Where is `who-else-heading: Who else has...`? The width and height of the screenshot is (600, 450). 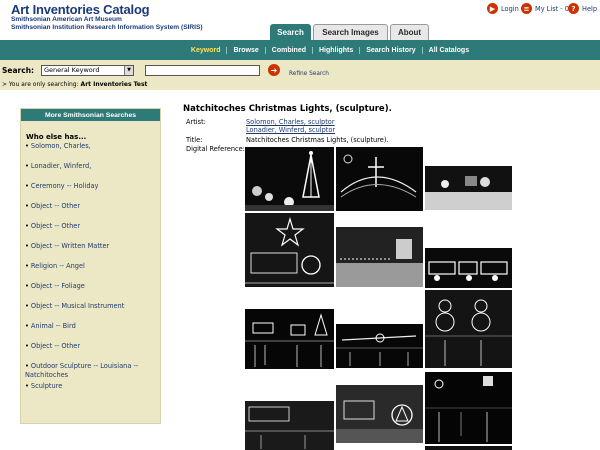 who-else-heading: Who else has... is located at coordinates (56, 137).